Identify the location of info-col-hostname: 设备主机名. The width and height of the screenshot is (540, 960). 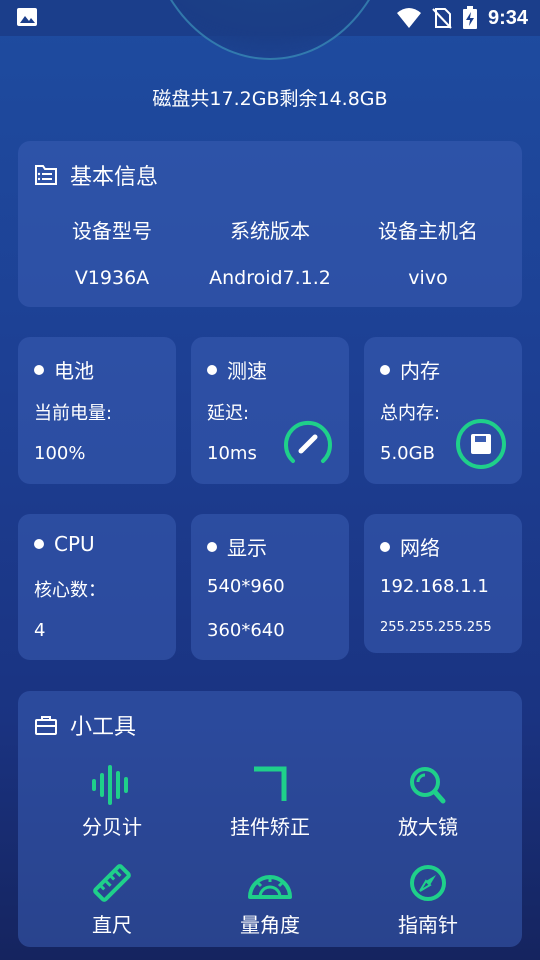
(428, 229).